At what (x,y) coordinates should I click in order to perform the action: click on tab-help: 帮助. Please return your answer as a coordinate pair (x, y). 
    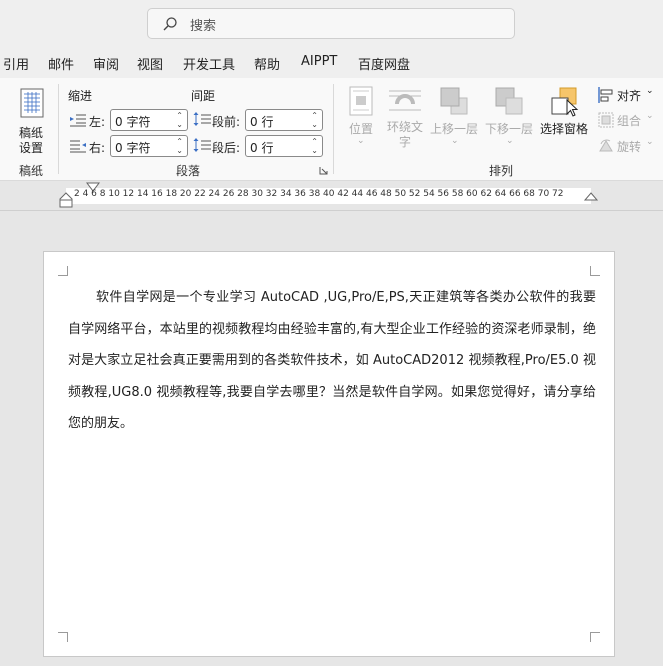
    Looking at the image, I should click on (267, 63).